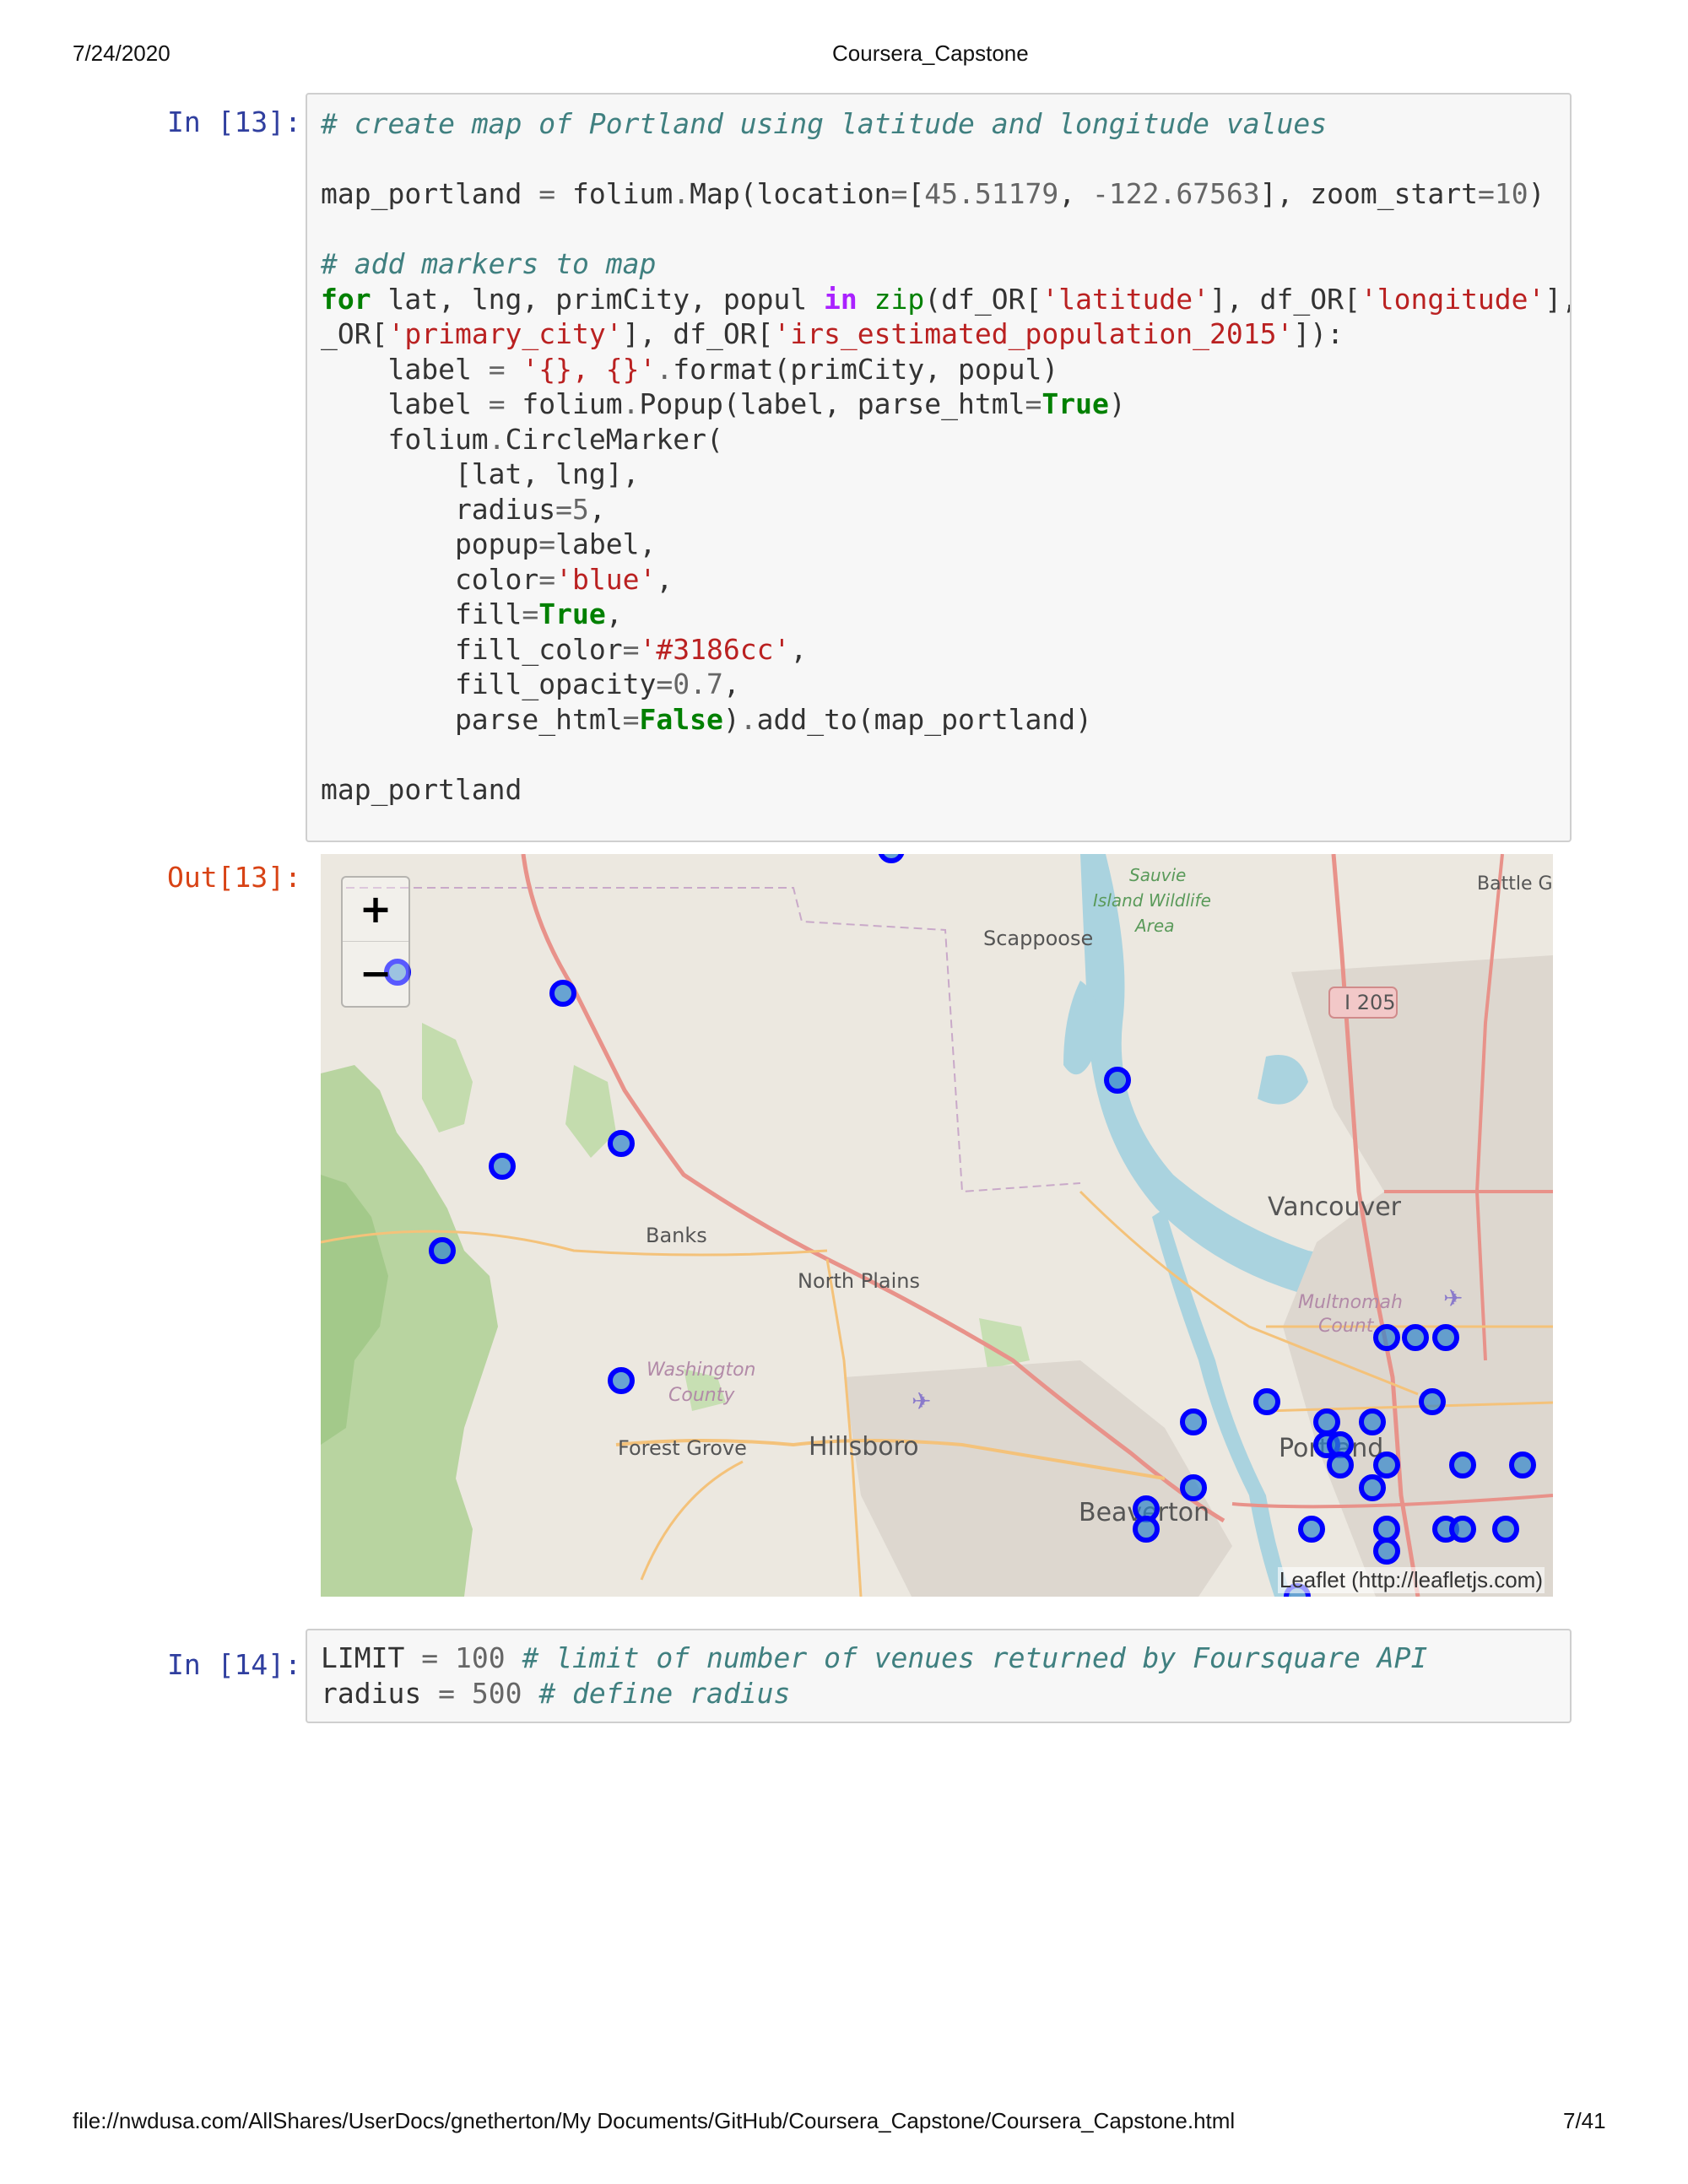  Describe the element at coordinates (676, 1235) in the screenshot. I see `map-label-banks: Banks` at that location.